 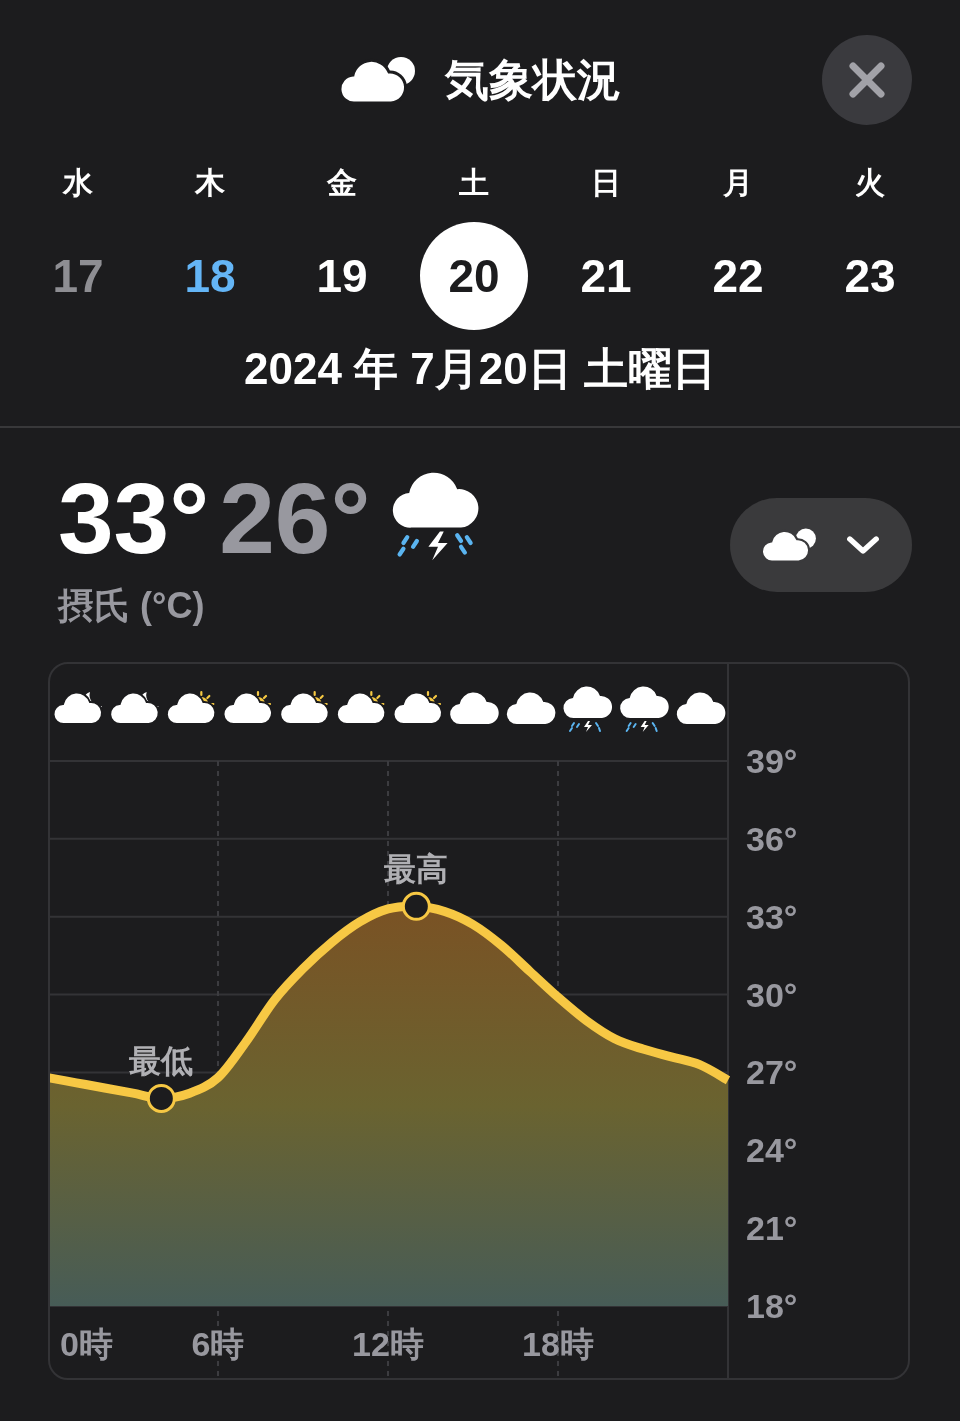 What do you see at coordinates (342, 276) in the screenshot?
I see `day-button: 19` at bounding box center [342, 276].